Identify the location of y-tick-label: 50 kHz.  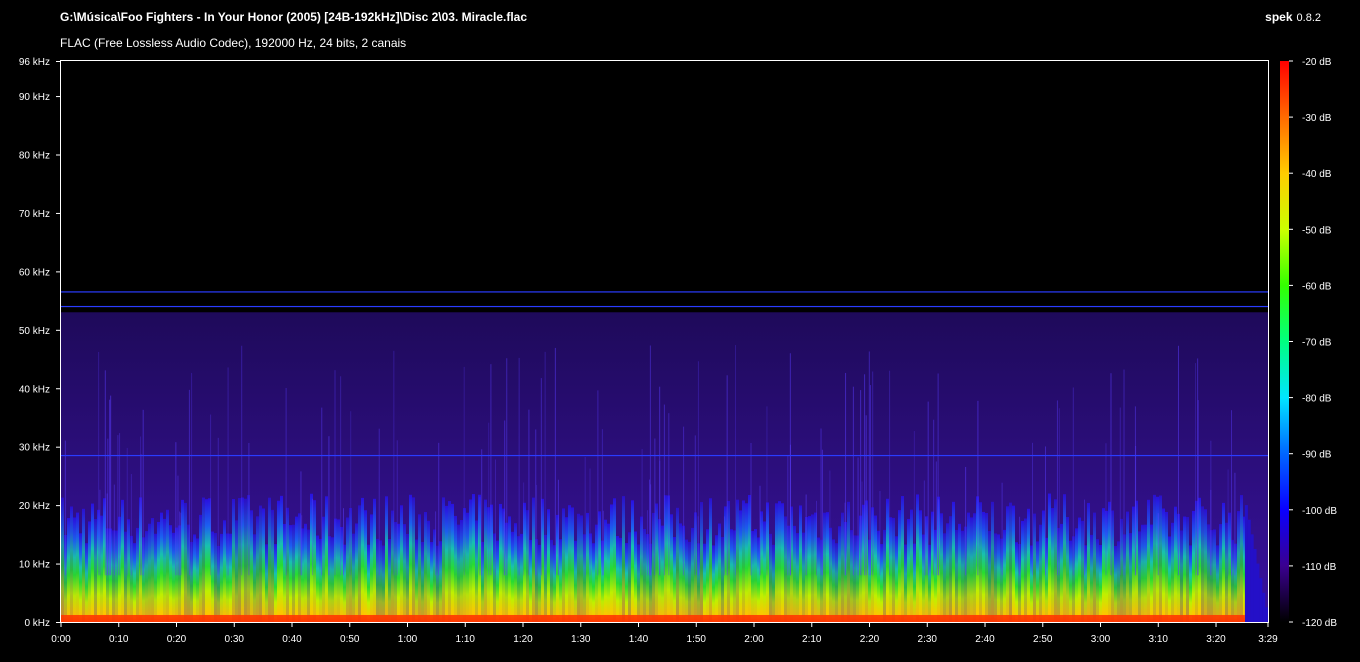
(34, 331).